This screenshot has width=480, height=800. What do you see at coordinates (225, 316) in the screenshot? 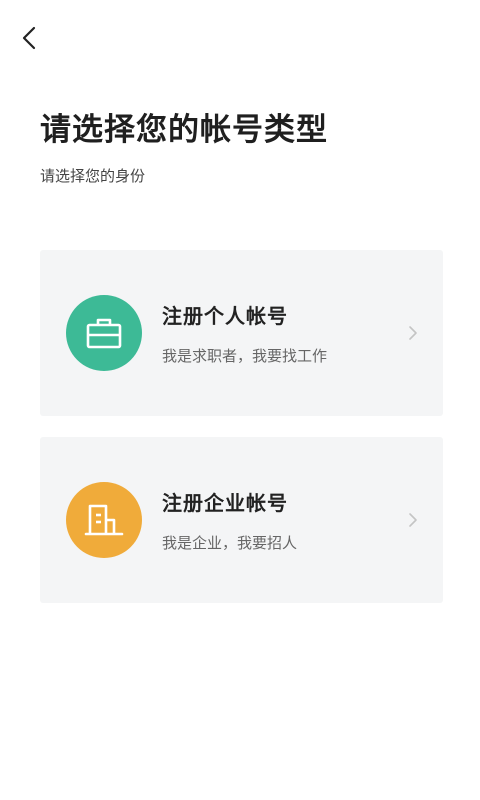
I see `card-title: 注册个人帐号` at bounding box center [225, 316].